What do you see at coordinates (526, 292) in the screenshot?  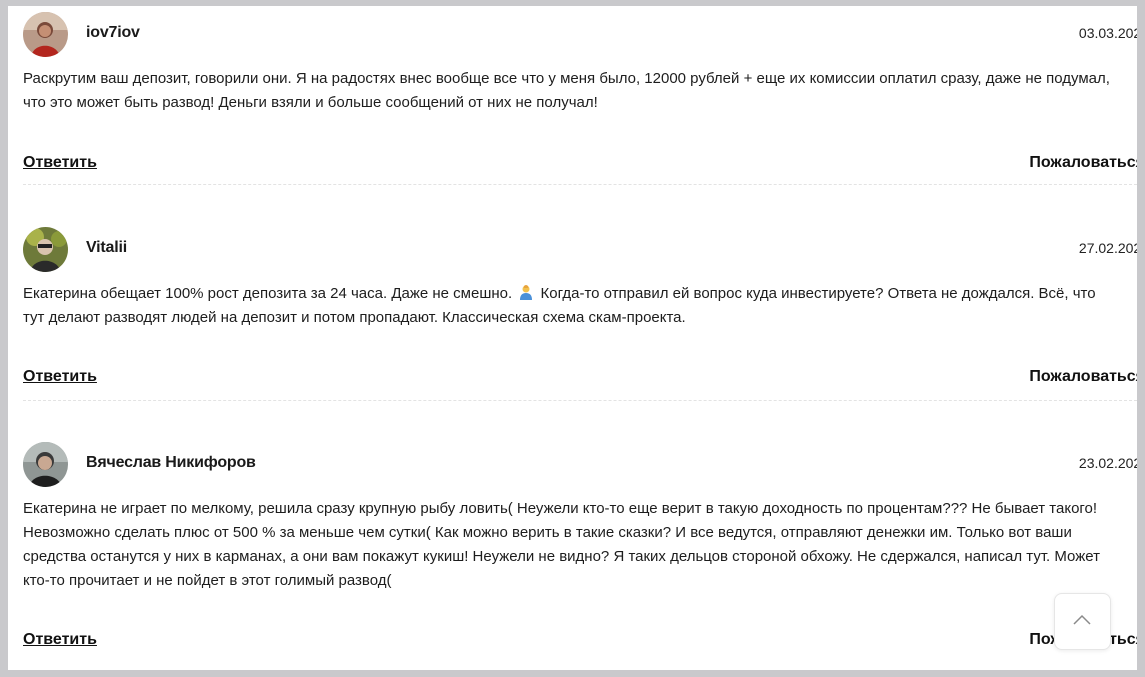 I see `person-shrugging-emoji` at bounding box center [526, 292].